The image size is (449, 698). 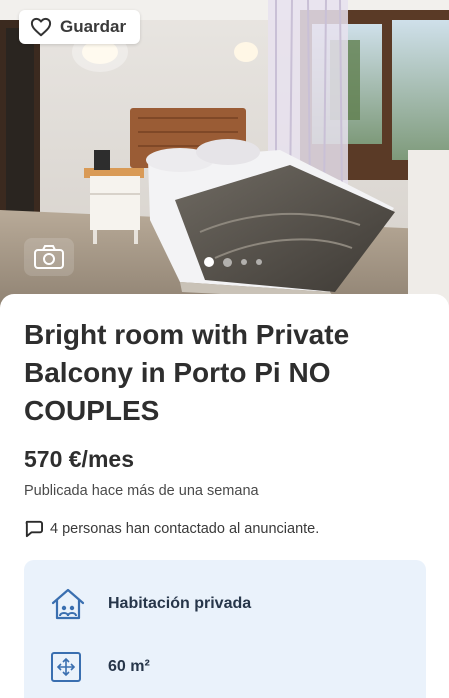 I want to click on gallery-button, so click(x=49, y=257).